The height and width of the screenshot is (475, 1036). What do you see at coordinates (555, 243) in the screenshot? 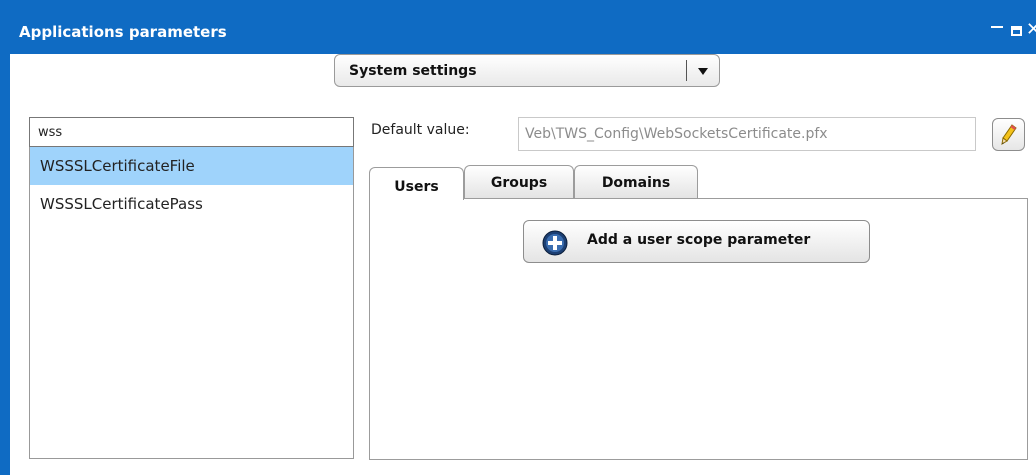
I see `add-circle-icon` at bounding box center [555, 243].